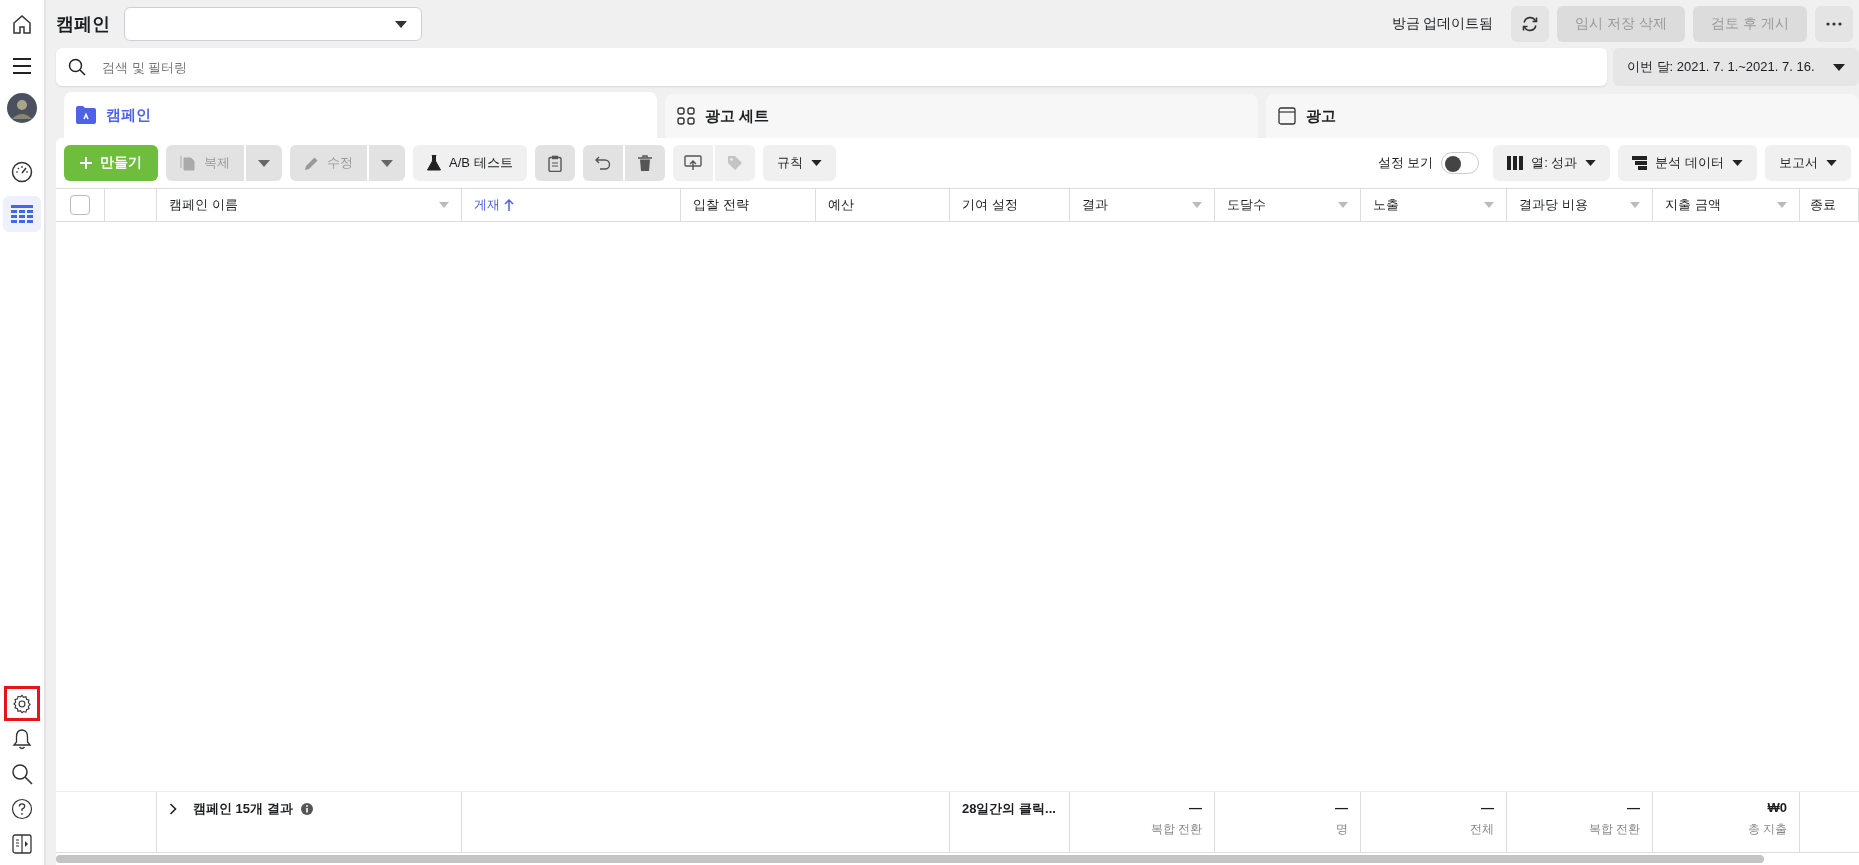  What do you see at coordinates (883, 205) in the screenshot?
I see `column-header: 예산` at bounding box center [883, 205].